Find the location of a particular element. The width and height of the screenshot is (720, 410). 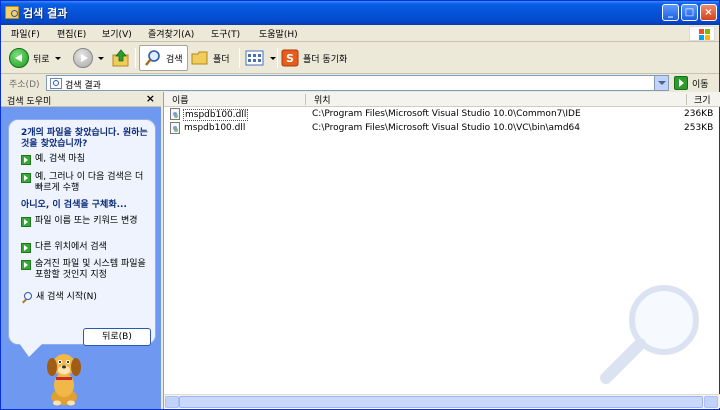

close-button: × is located at coordinates (708, 12).